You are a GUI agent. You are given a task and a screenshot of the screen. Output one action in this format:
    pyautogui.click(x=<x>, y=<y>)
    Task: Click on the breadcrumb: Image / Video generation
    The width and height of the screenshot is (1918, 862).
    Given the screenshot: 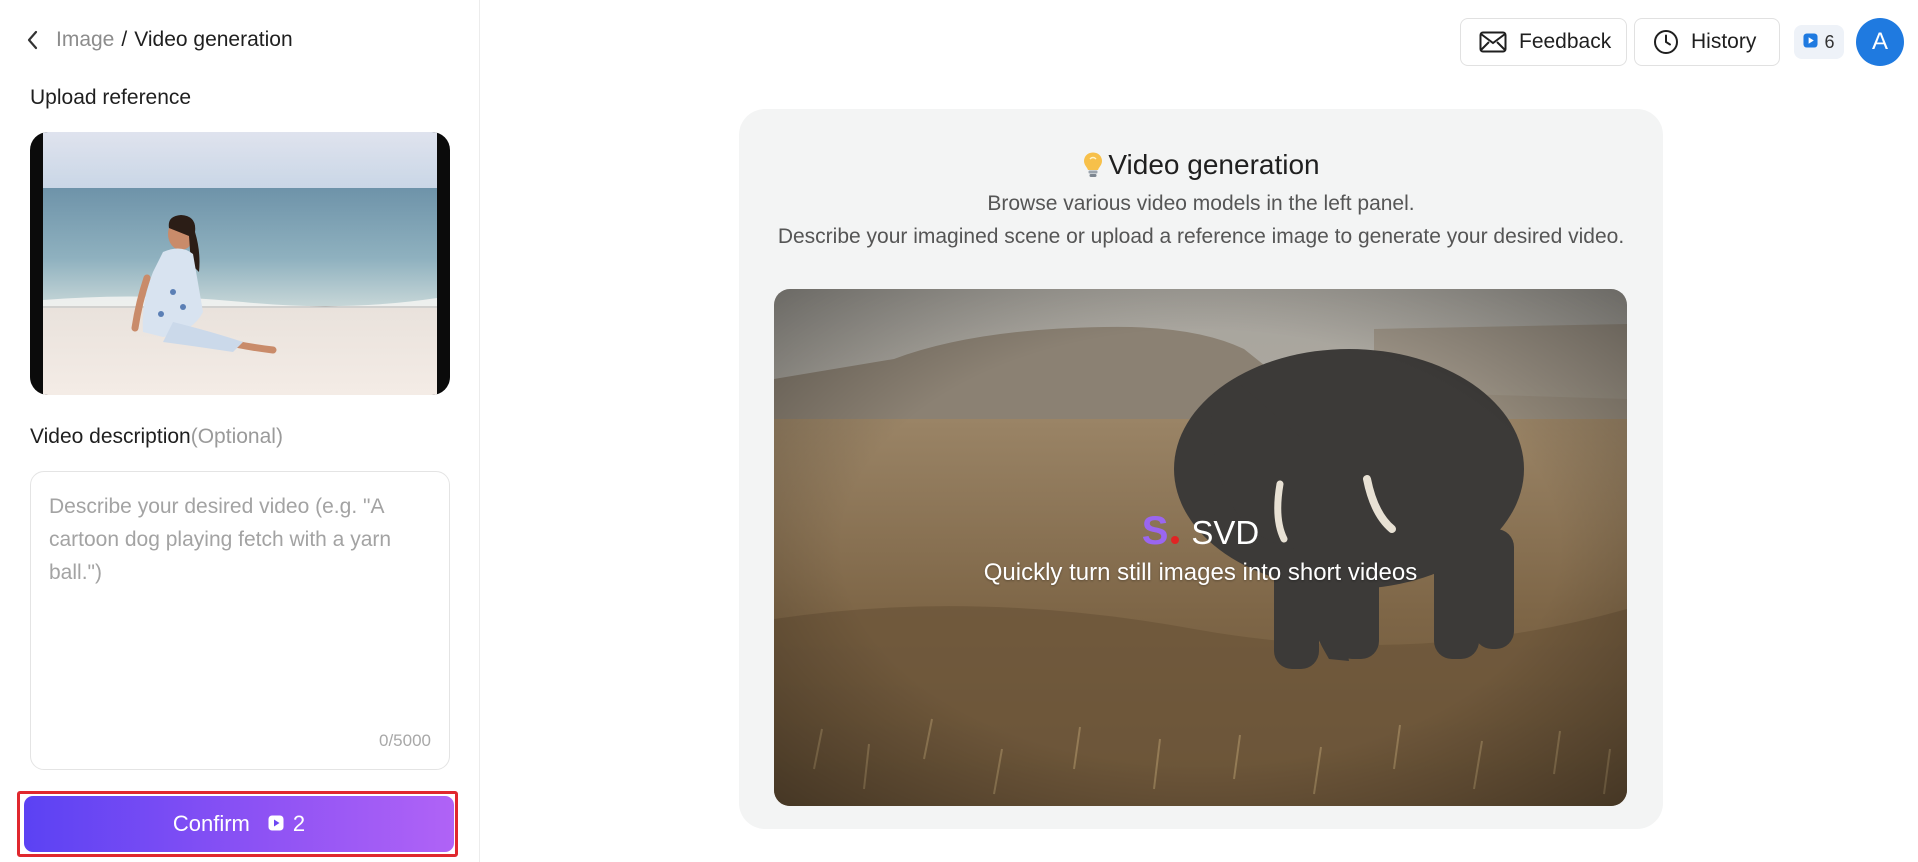 What is the action you would take?
    pyautogui.click(x=159, y=40)
    